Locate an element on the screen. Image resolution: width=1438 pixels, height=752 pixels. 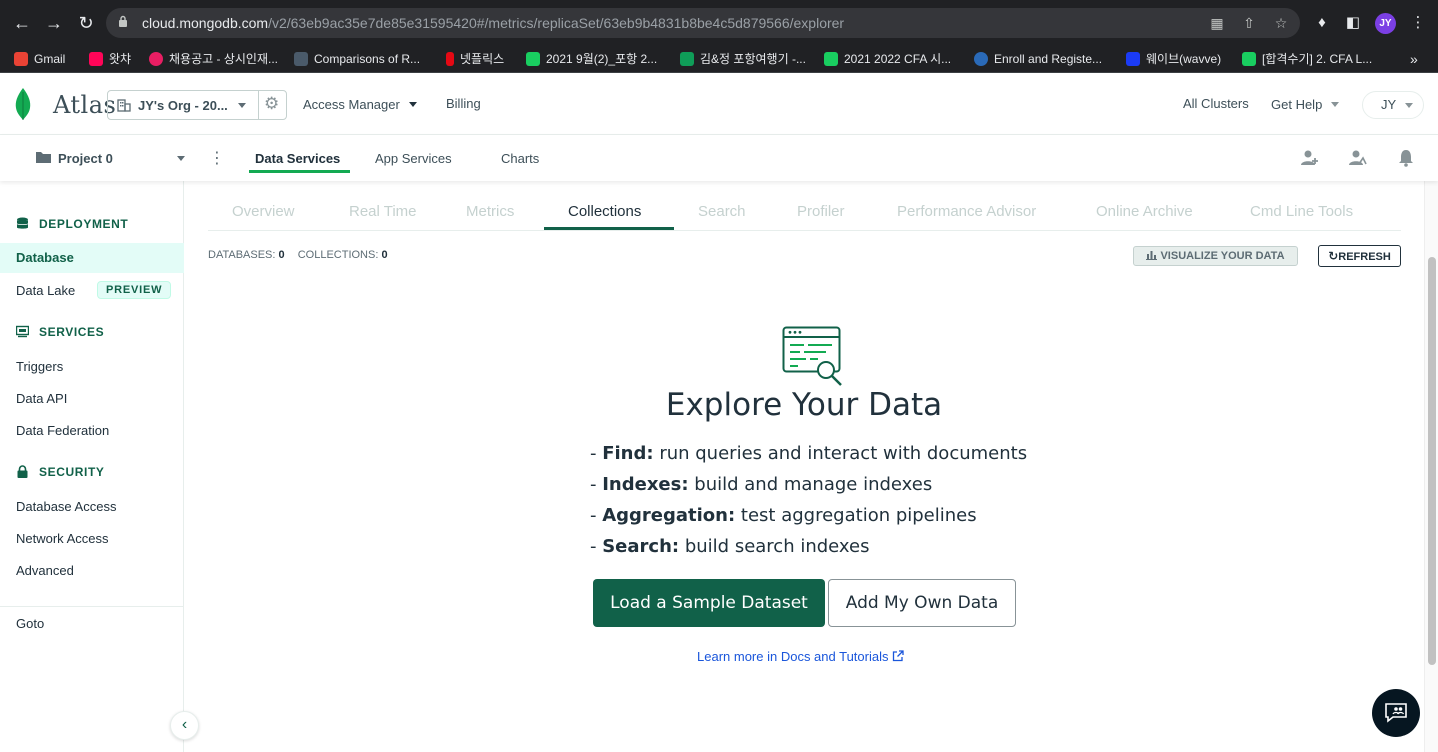
feature-indexes: - Indexes: build and manage indexes is located at coordinates (761, 484).